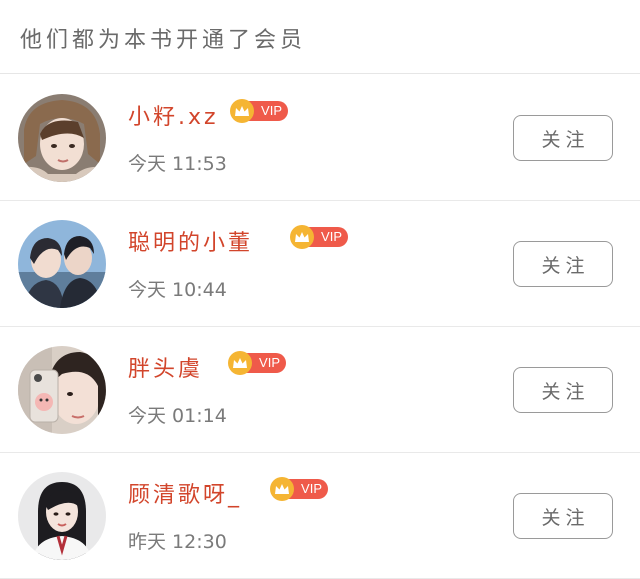 Image resolution: width=640 pixels, height=579 pixels. I want to click on page-header: 他们都为本书开通了会员, so click(320, 37).